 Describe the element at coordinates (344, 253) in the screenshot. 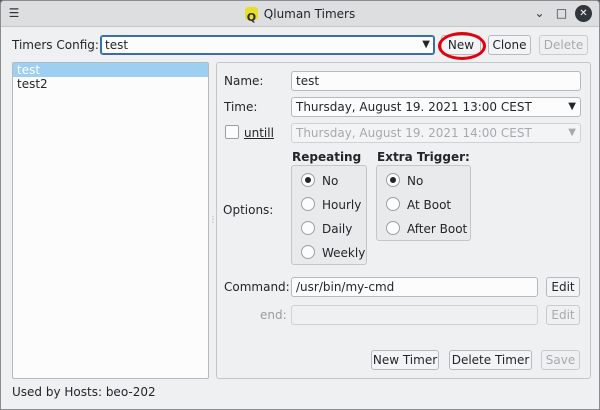

I see `repeat-weekly-label: Weekly` at that location.